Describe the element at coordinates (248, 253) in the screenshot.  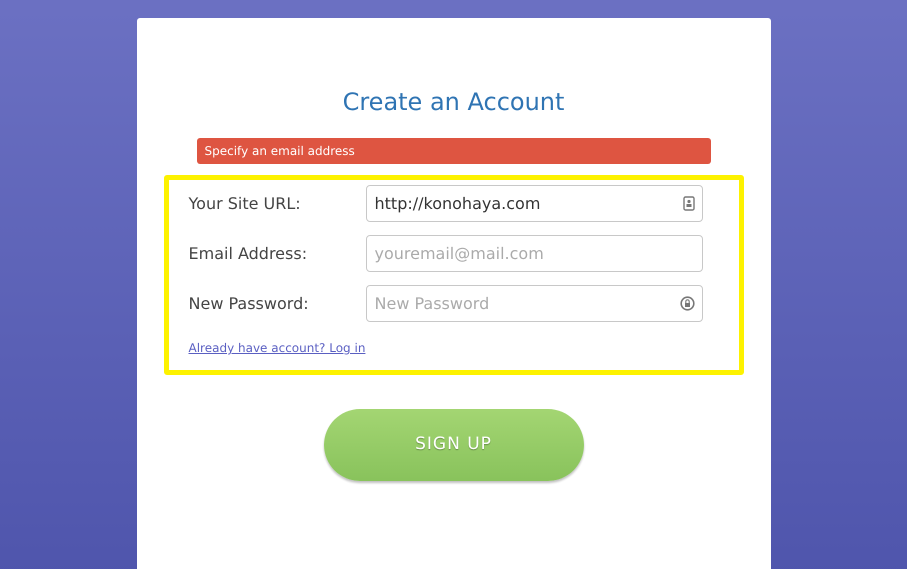
I see `field-label: Email Address:` at that location.